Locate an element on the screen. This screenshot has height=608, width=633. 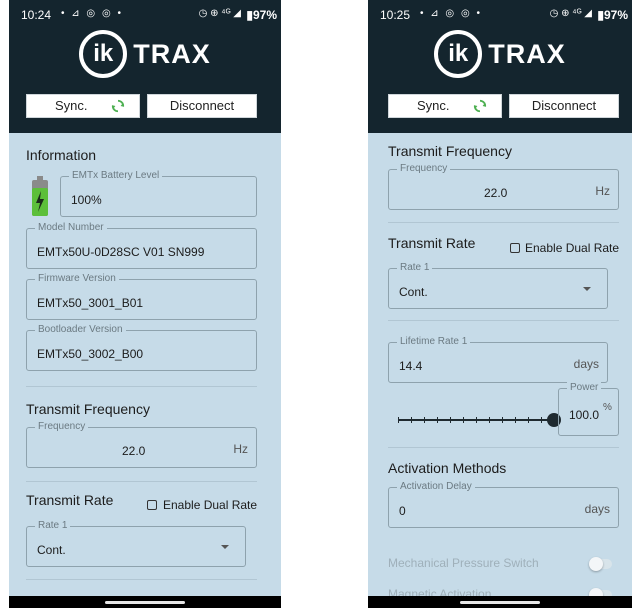
battery-level-value: 100% is located at coordinates (86, 200).